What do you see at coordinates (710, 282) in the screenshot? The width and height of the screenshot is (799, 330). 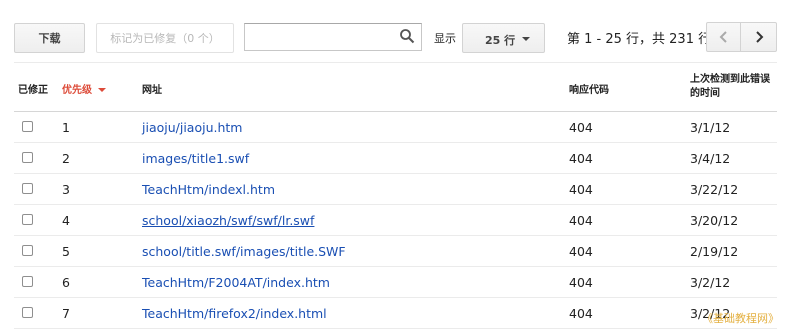 I see `last-detected-cell: 3/2/12` at bounding box center [710, 282].